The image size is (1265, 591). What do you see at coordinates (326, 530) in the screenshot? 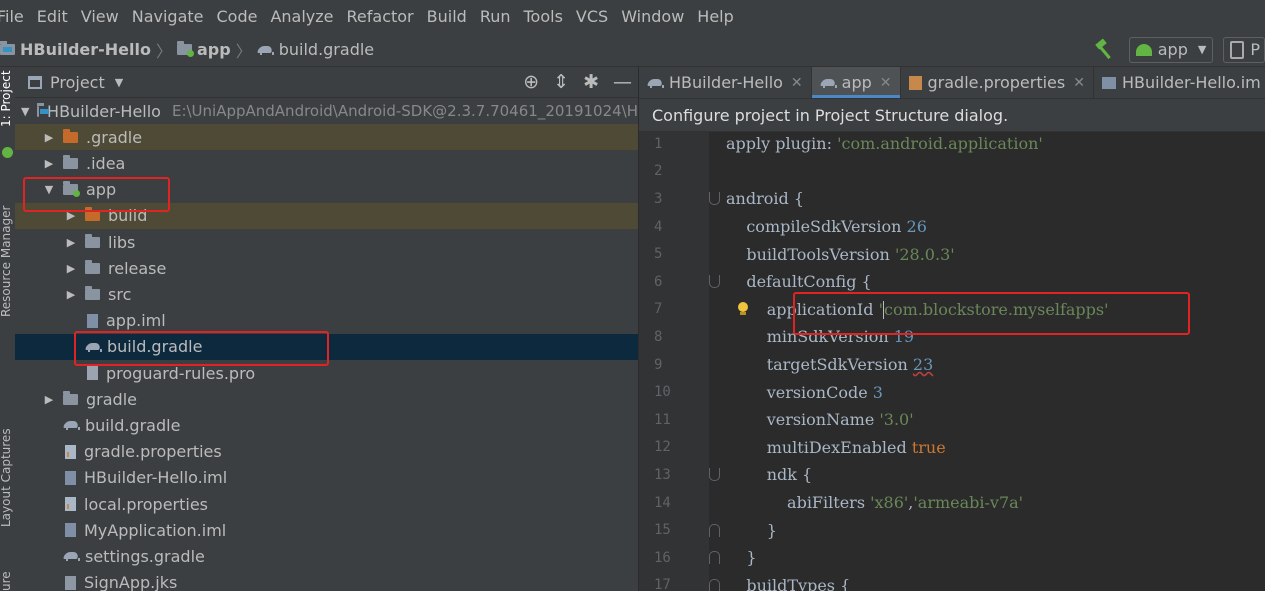
I see `tree-item: ▶MyApplication.iml` at bounding box center [326, 530].